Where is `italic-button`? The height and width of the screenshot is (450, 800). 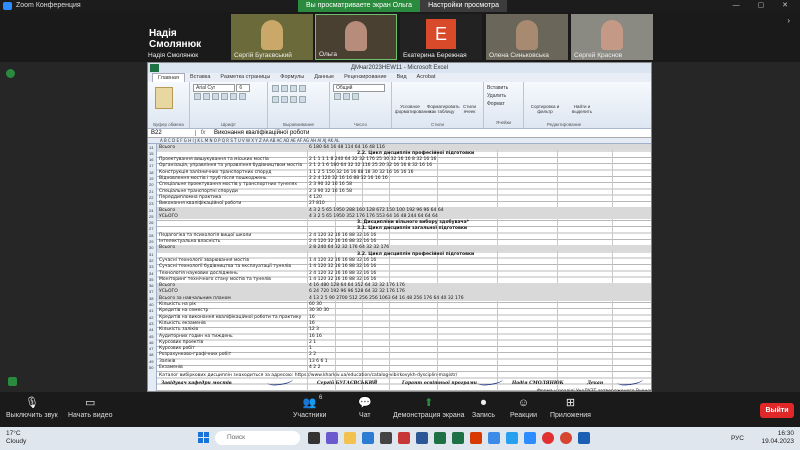 italic-button is located at coordinates (206, 96).